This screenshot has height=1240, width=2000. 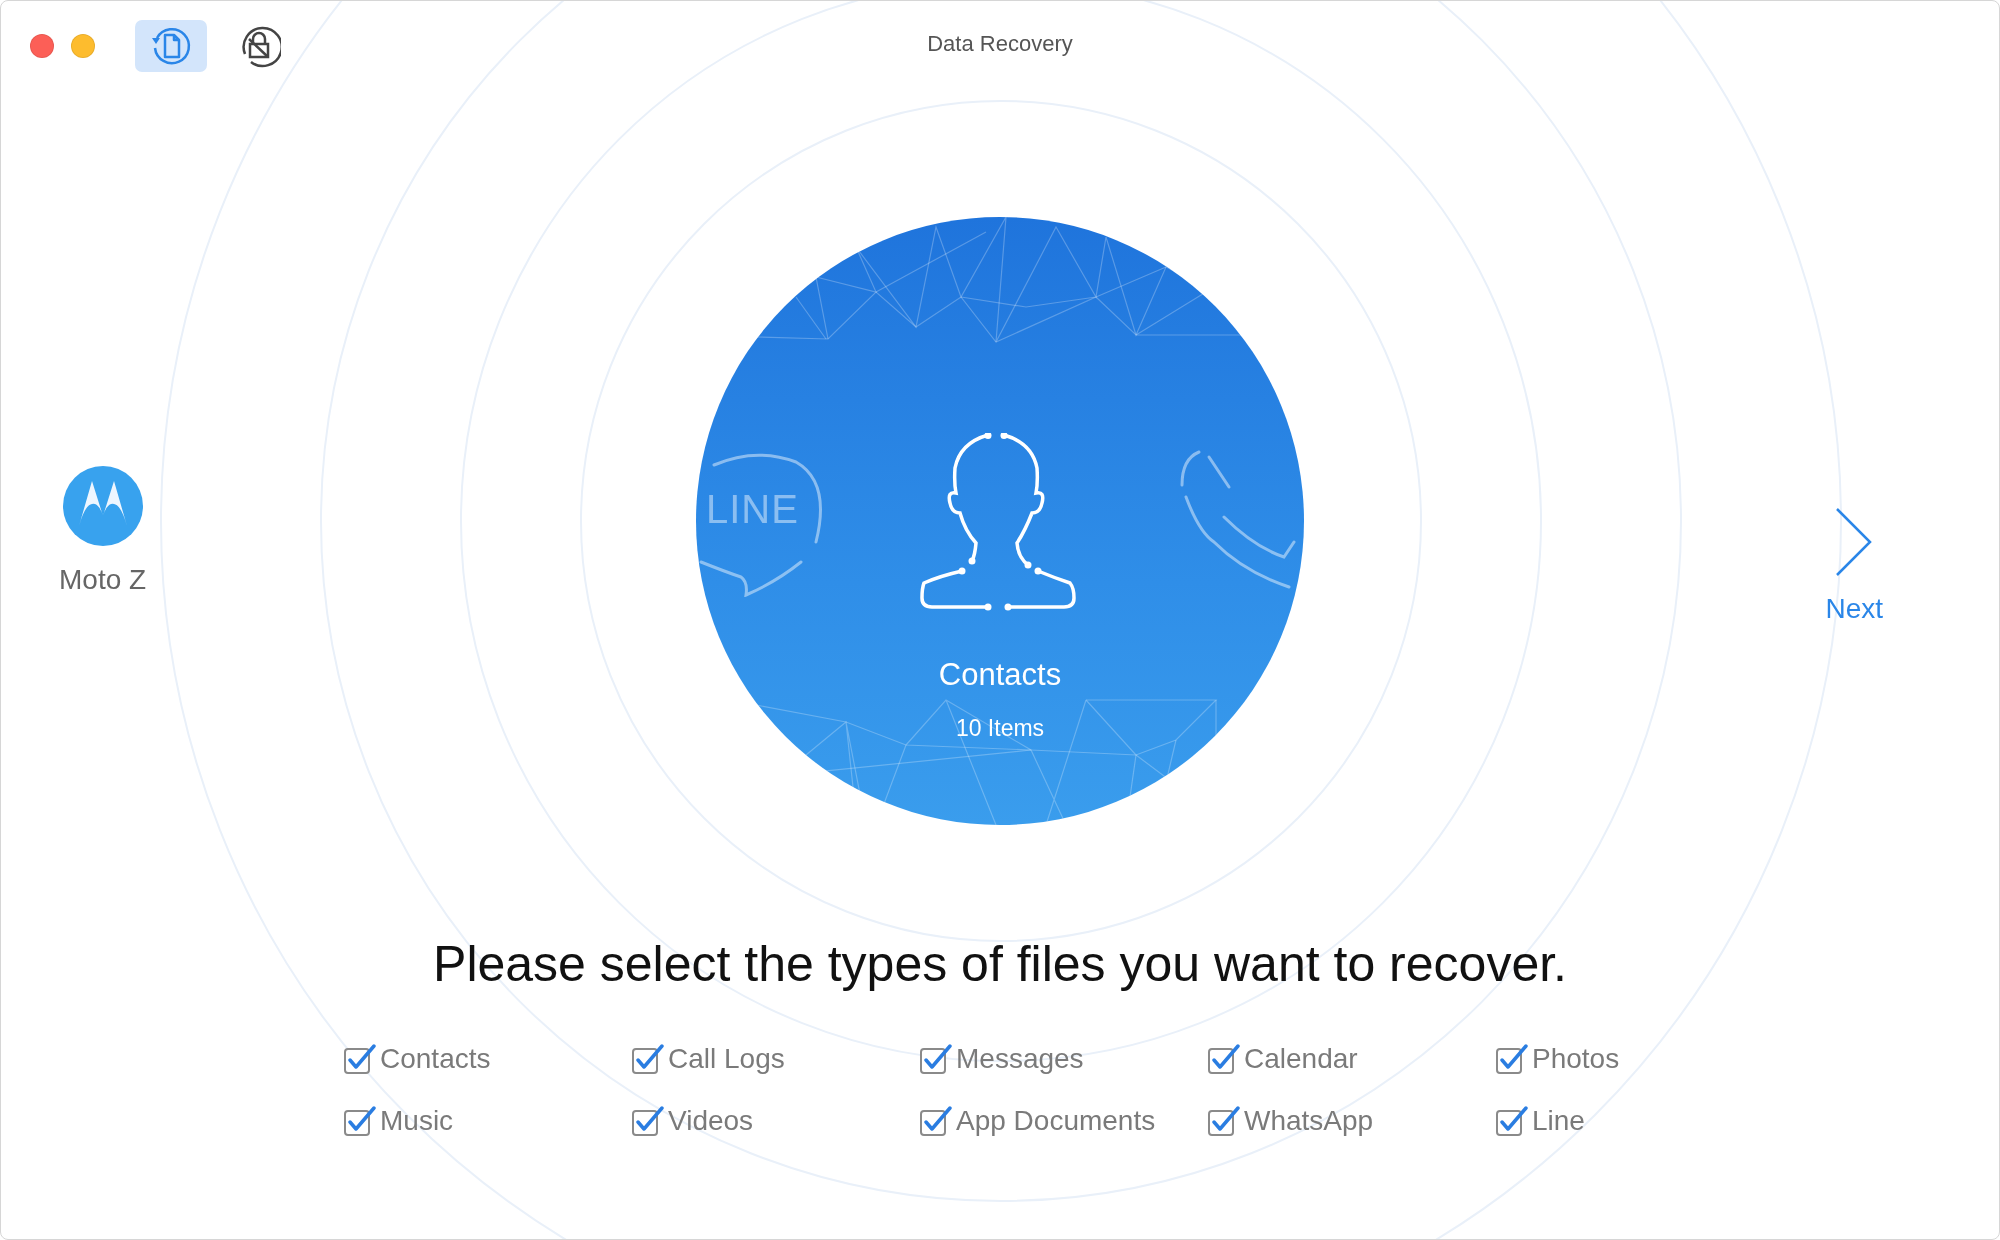 What do you see at coordinates (1000, 43) in the screenshot?
I see `window-title: Data Recovery` at bounding box center [1000, 43].